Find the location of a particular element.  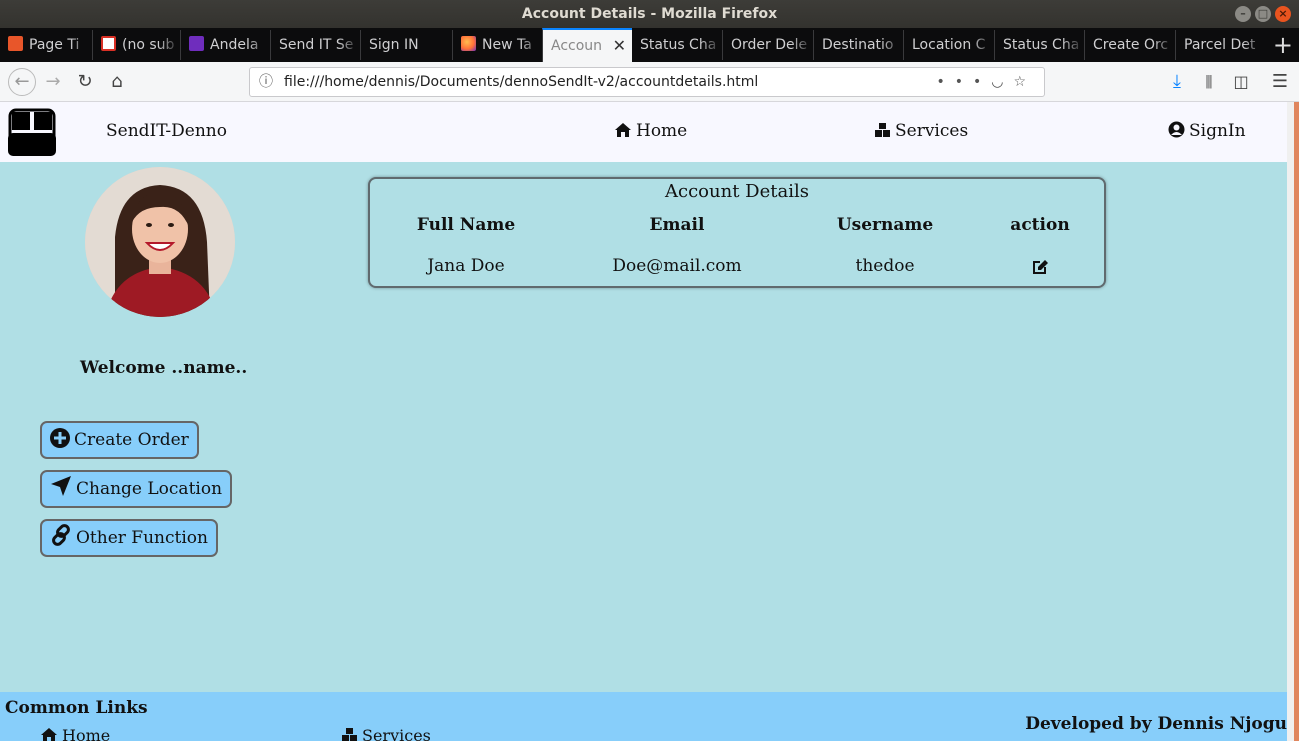

change-location-label: Change Location is located at coordinates (149, 489).